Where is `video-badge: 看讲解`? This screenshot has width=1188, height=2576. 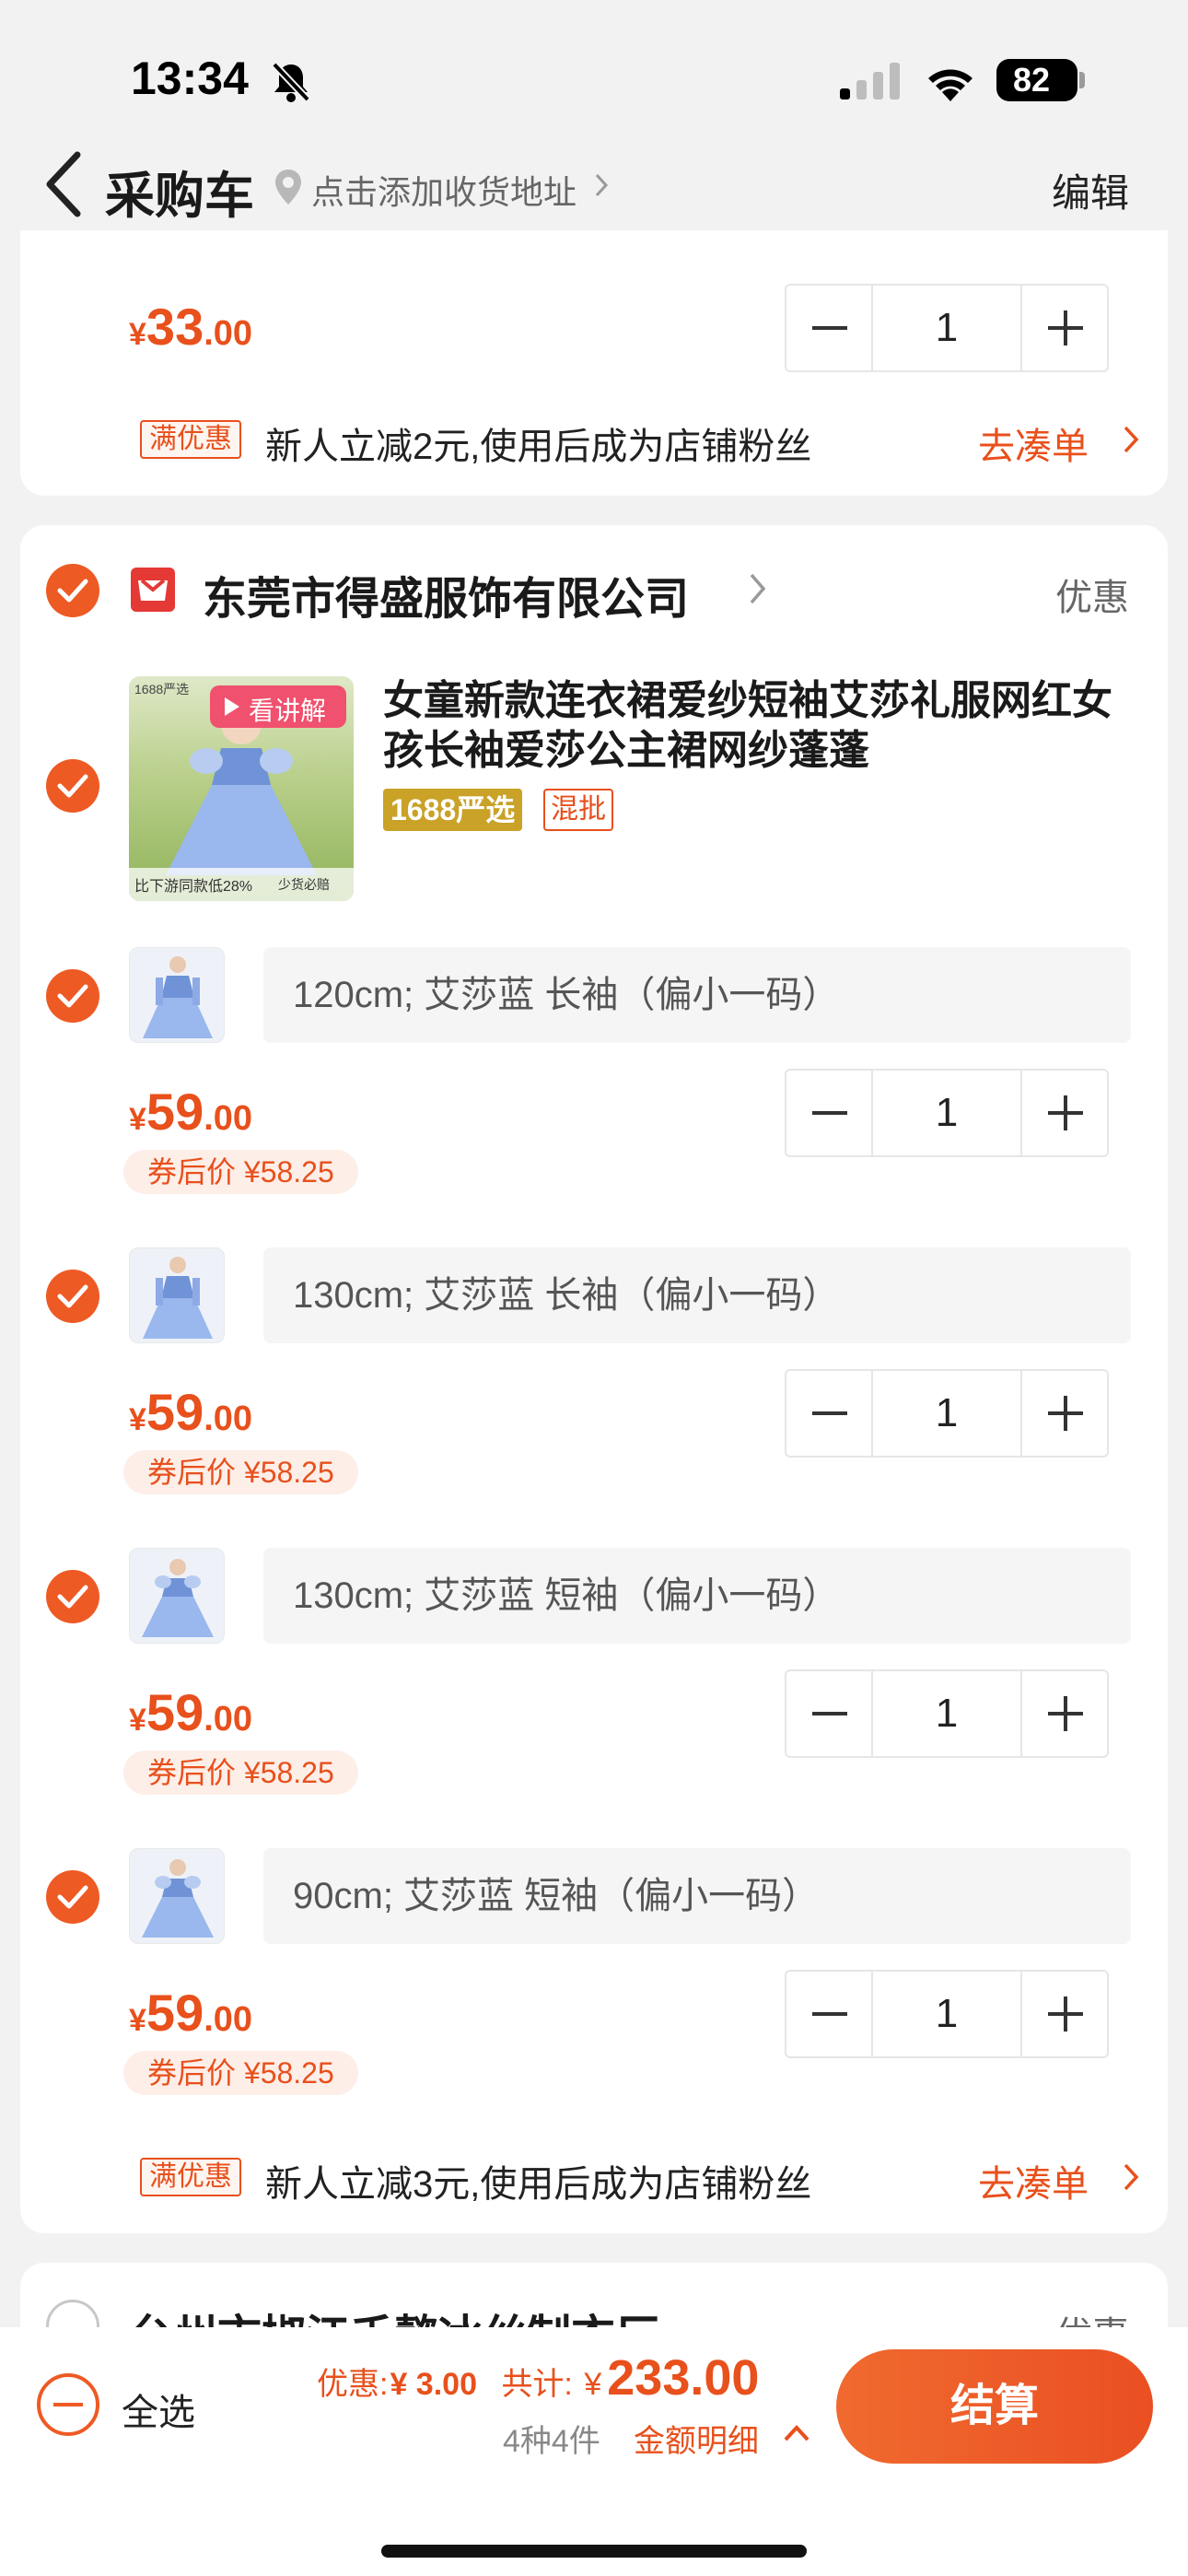 video-badge: 看讲解 is located at coordinates (278, 706).